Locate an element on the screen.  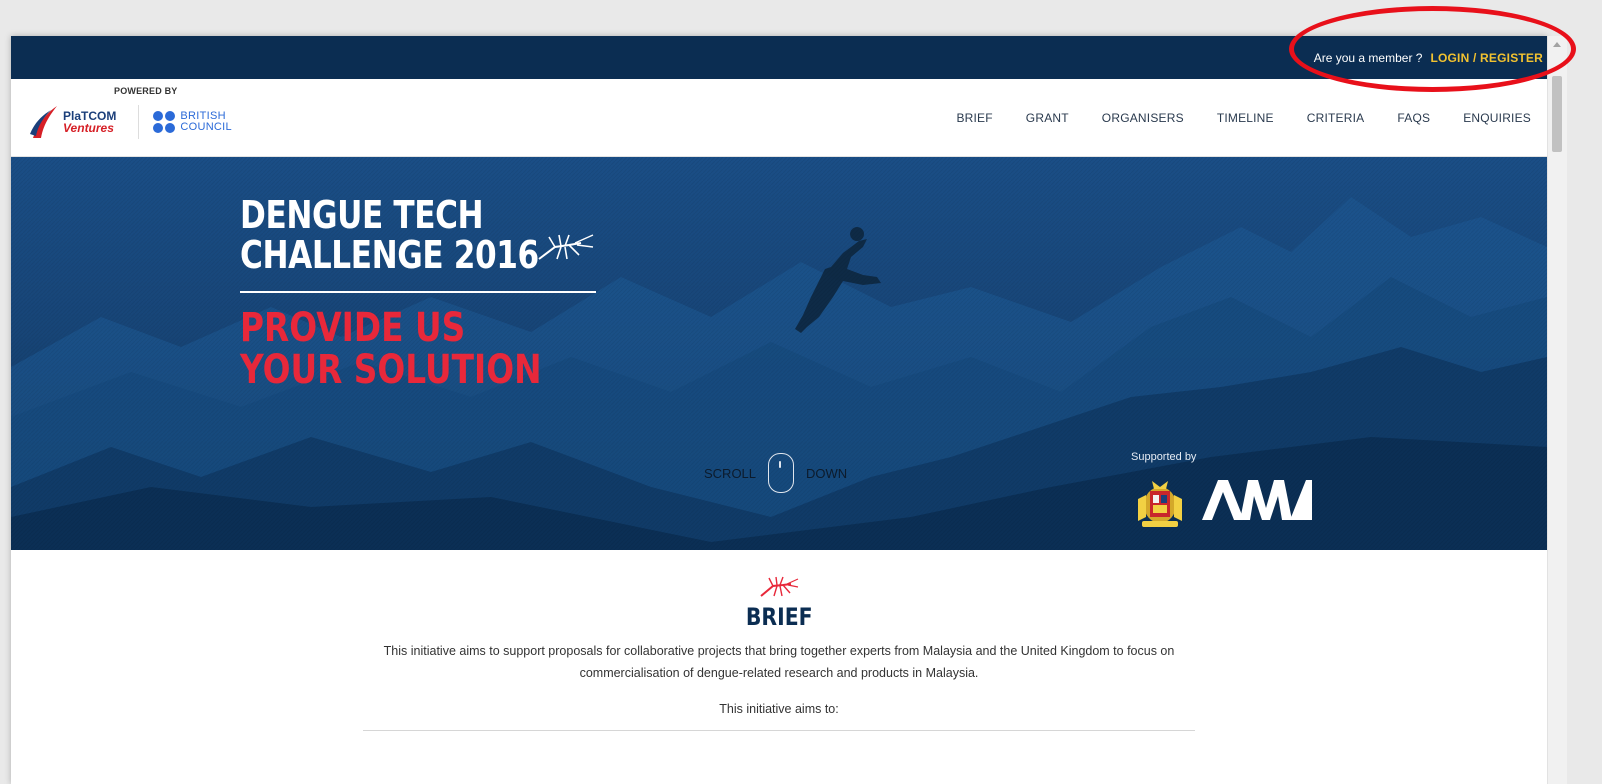
platcom-swoosh-icon is located at coordinates (43, 121).